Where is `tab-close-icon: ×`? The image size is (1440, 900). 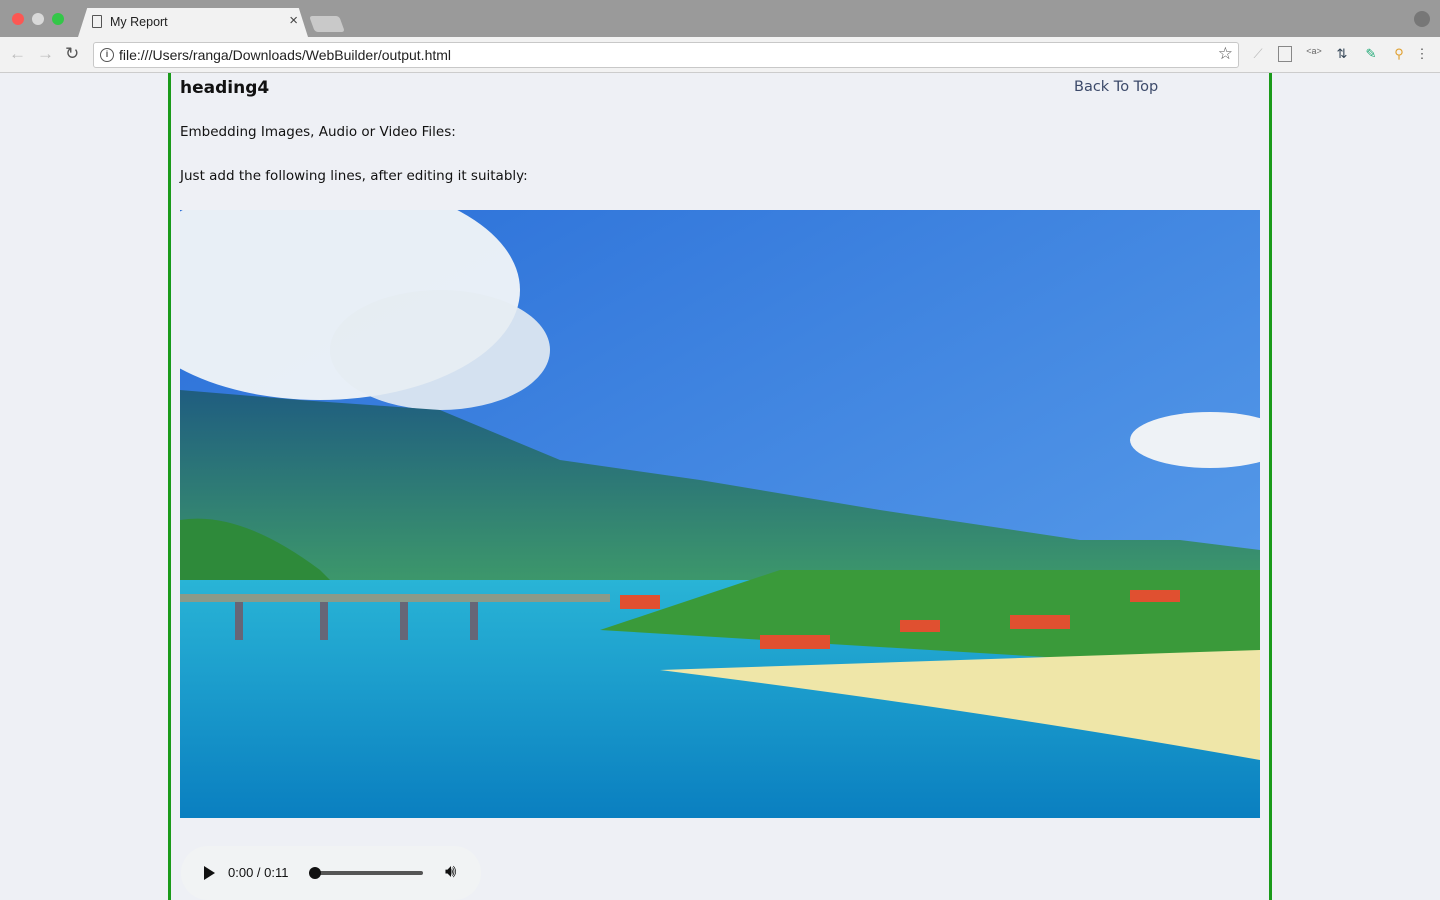 tab-close-icon: × is located at coordinates (293, 20).